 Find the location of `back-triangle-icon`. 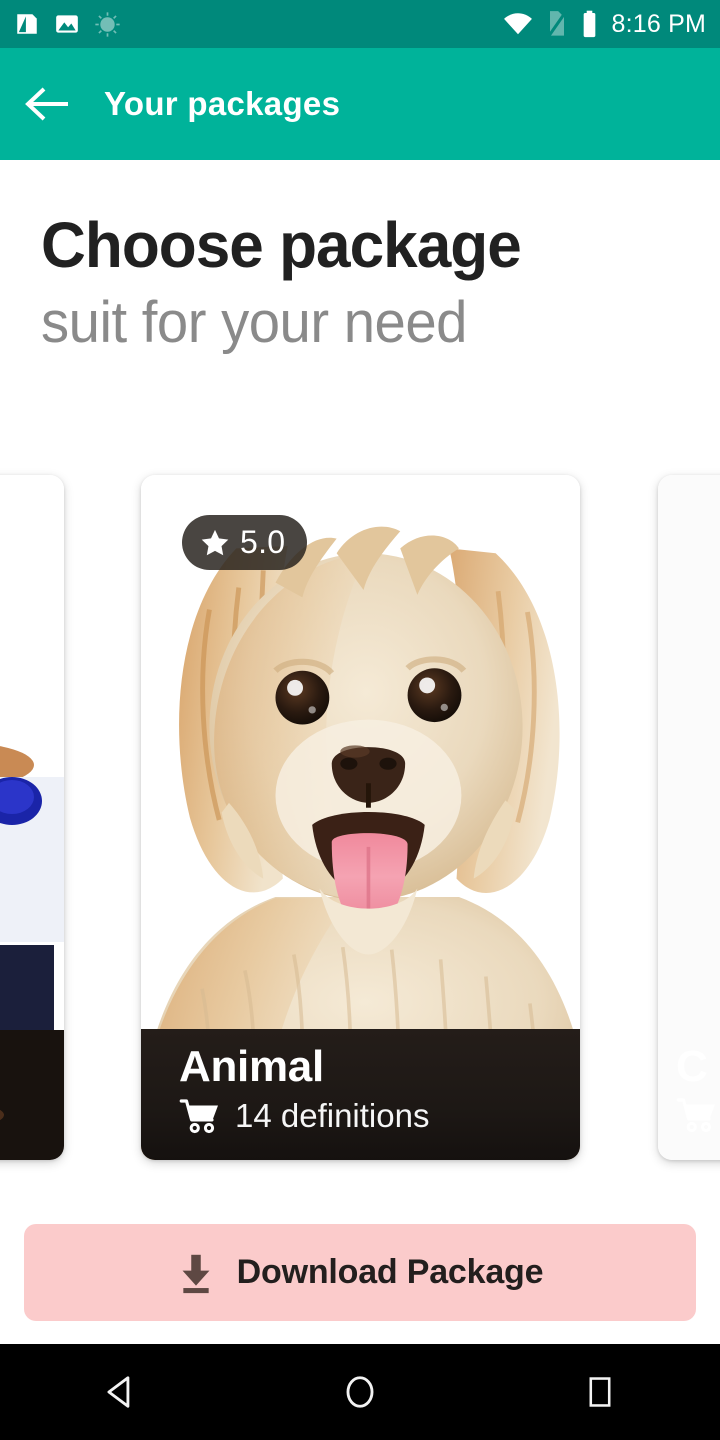

back-triangle-icon is located at coordinates (120, 1392).